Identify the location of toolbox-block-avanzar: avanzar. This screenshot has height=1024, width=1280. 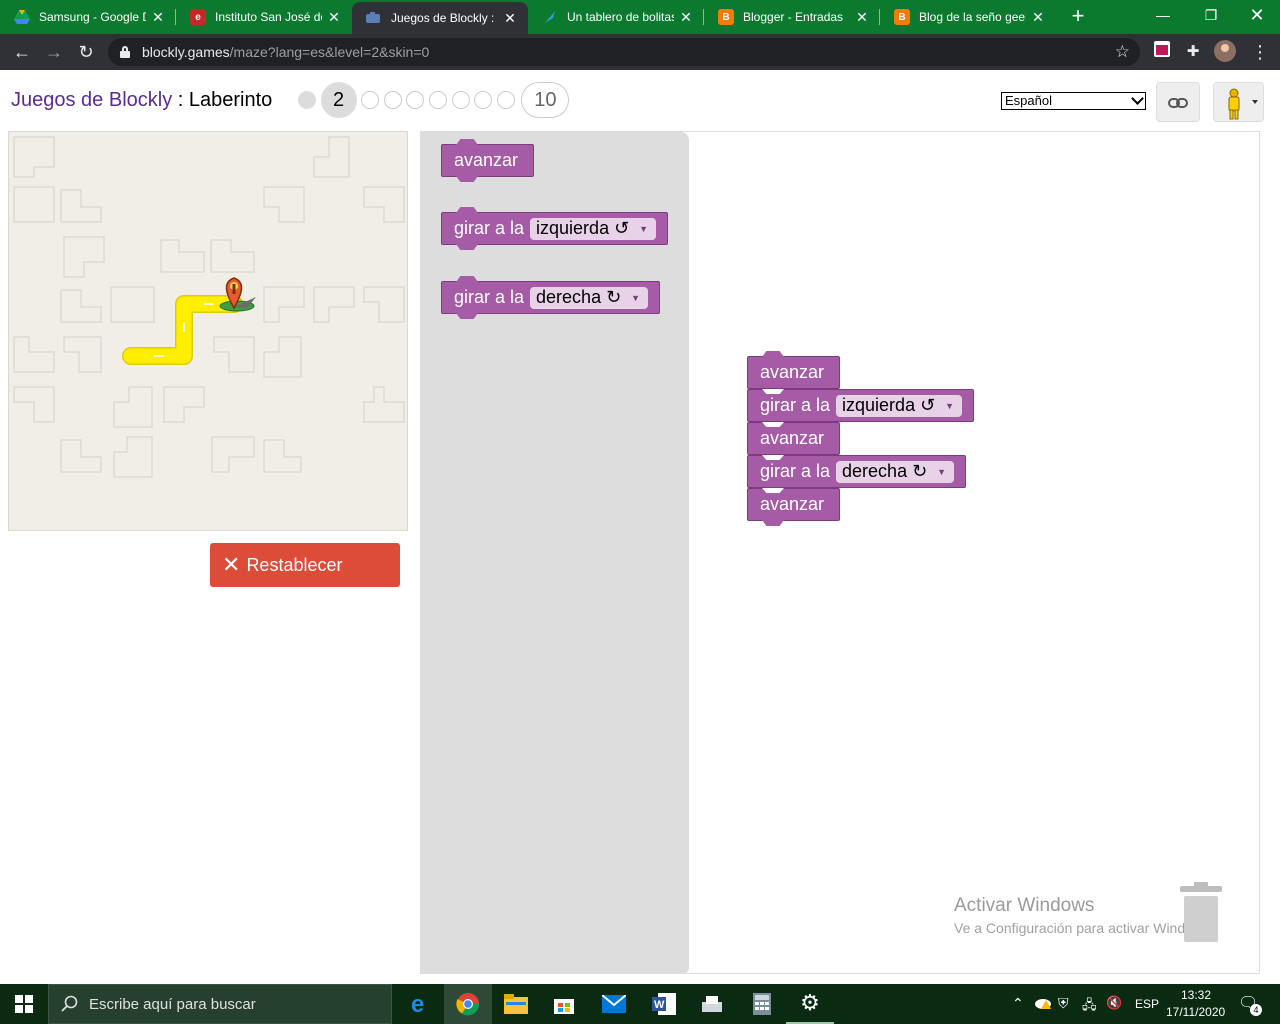
(487, 163).